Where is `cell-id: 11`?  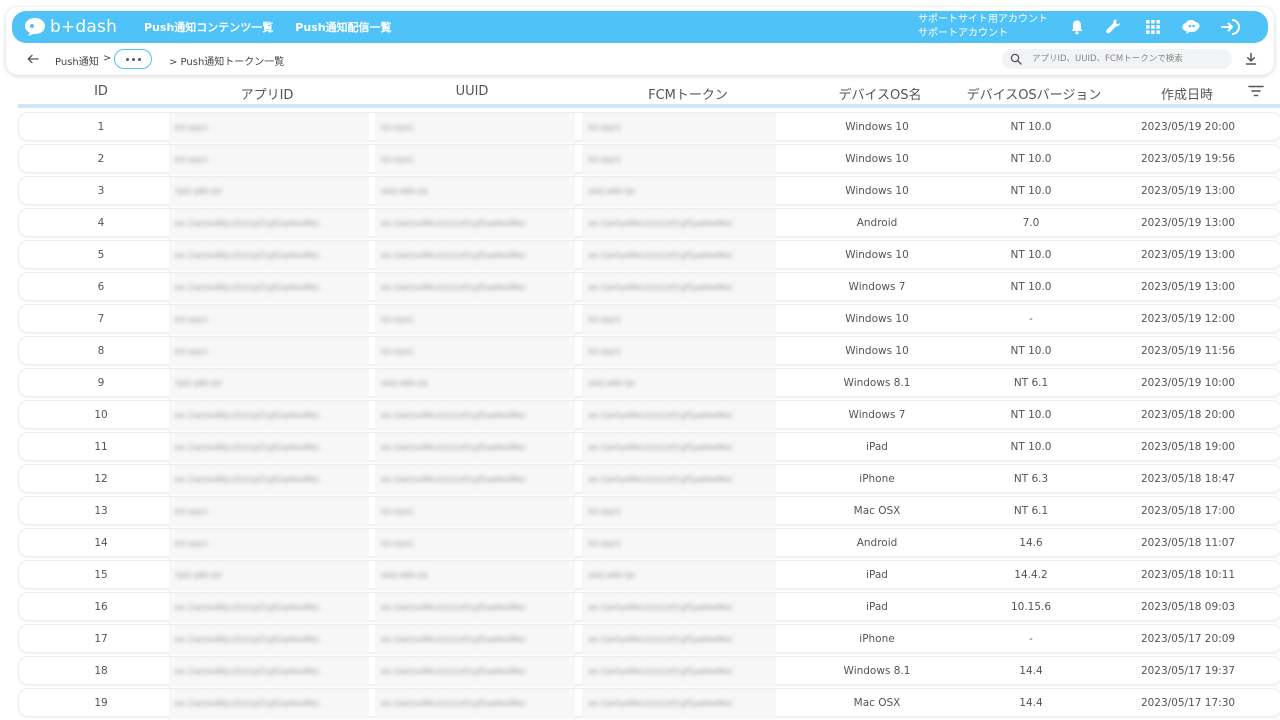
cell-id: 11 is located at coordinates (101, 447).